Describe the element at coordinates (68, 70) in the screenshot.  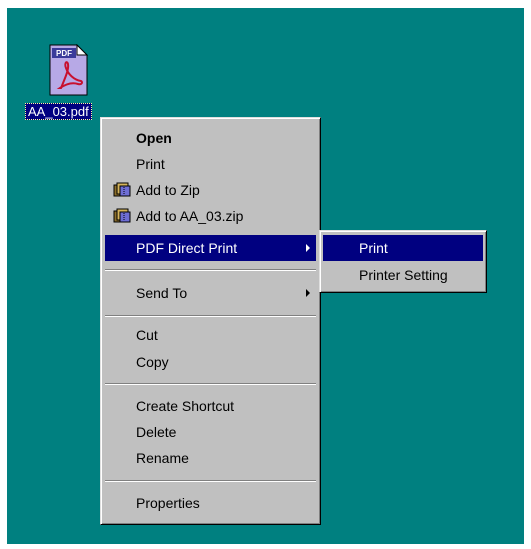
I see `pdf-file-icon: PDF` at that location.